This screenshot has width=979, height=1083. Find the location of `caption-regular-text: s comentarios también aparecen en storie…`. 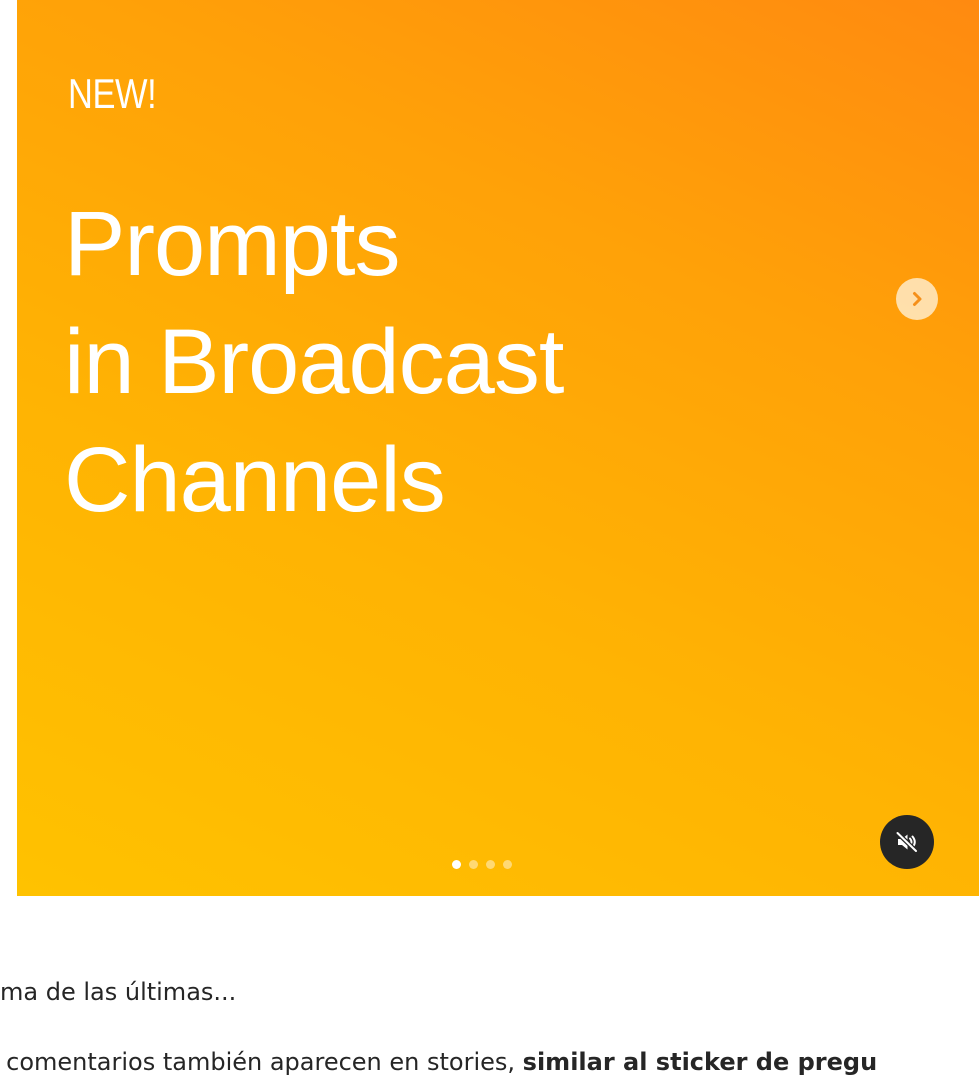

caption-regular-text: s comentarios también aparecen en storie… is located at coordinates (261, 1062).